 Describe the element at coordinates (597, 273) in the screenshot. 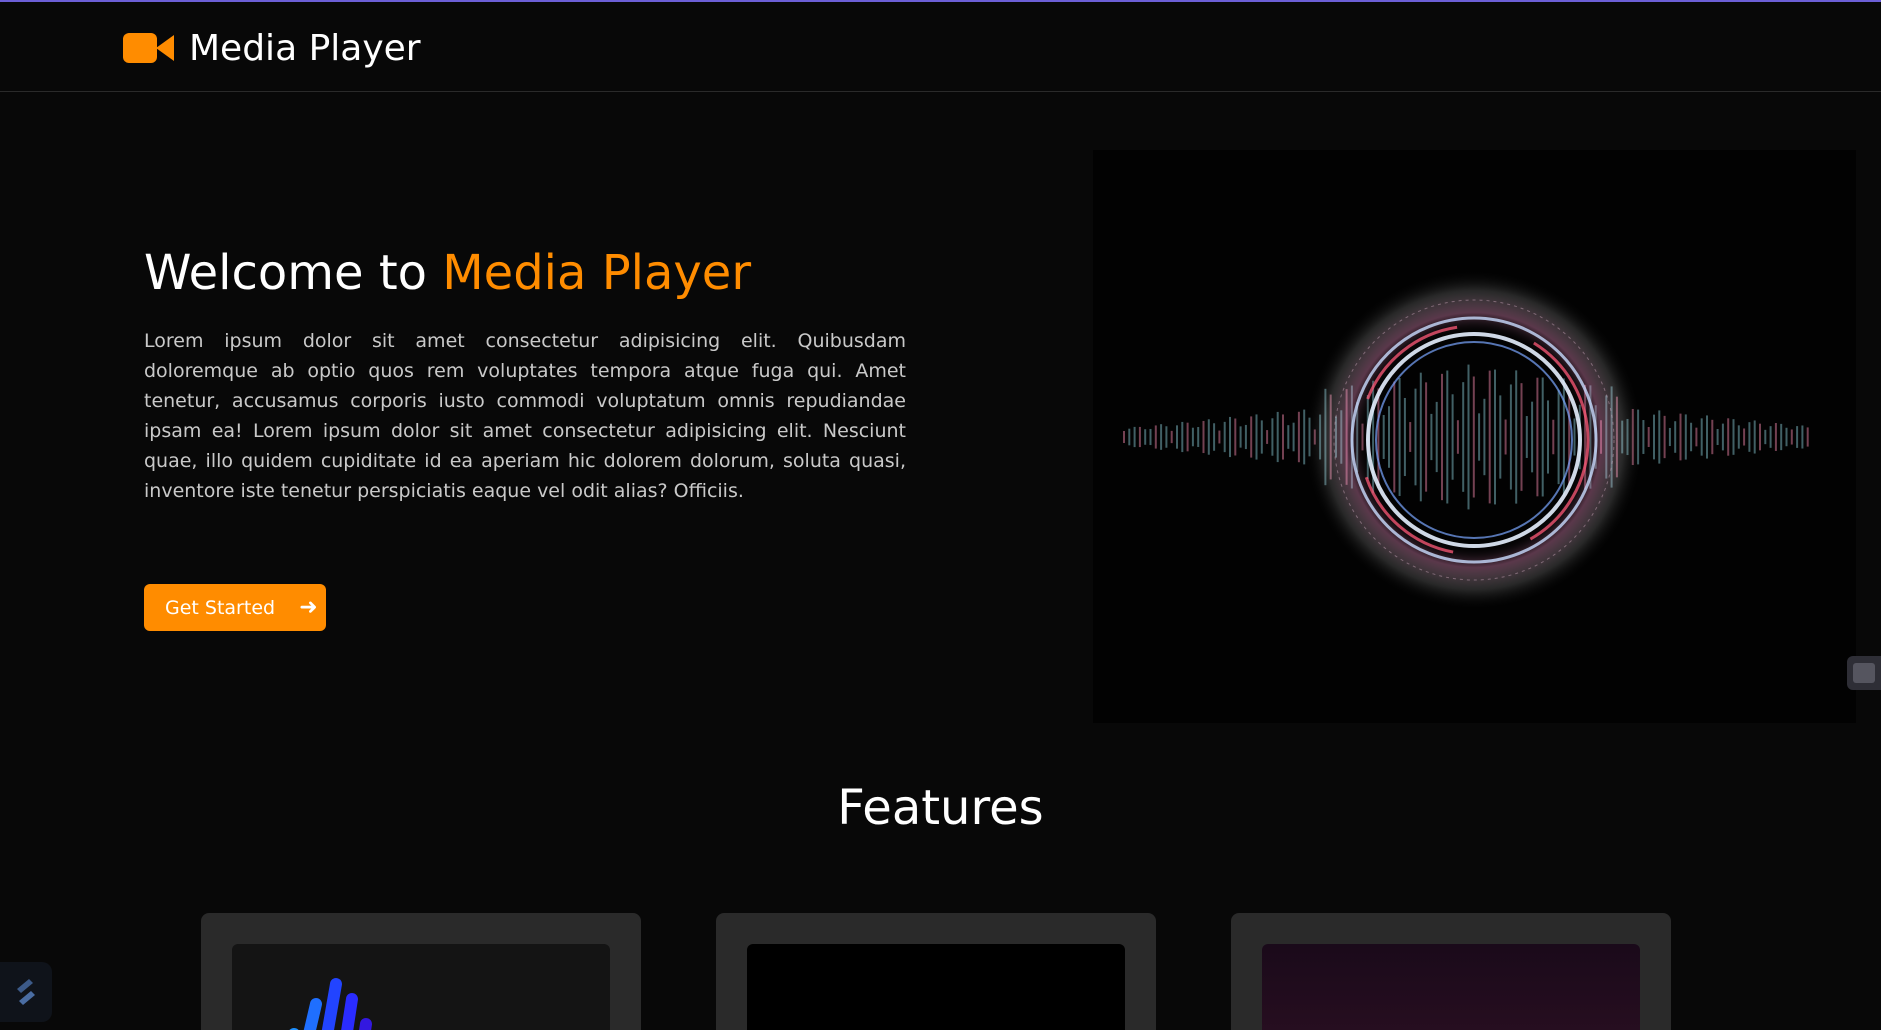

I see `hero-title-accent: Media Player` at that location.